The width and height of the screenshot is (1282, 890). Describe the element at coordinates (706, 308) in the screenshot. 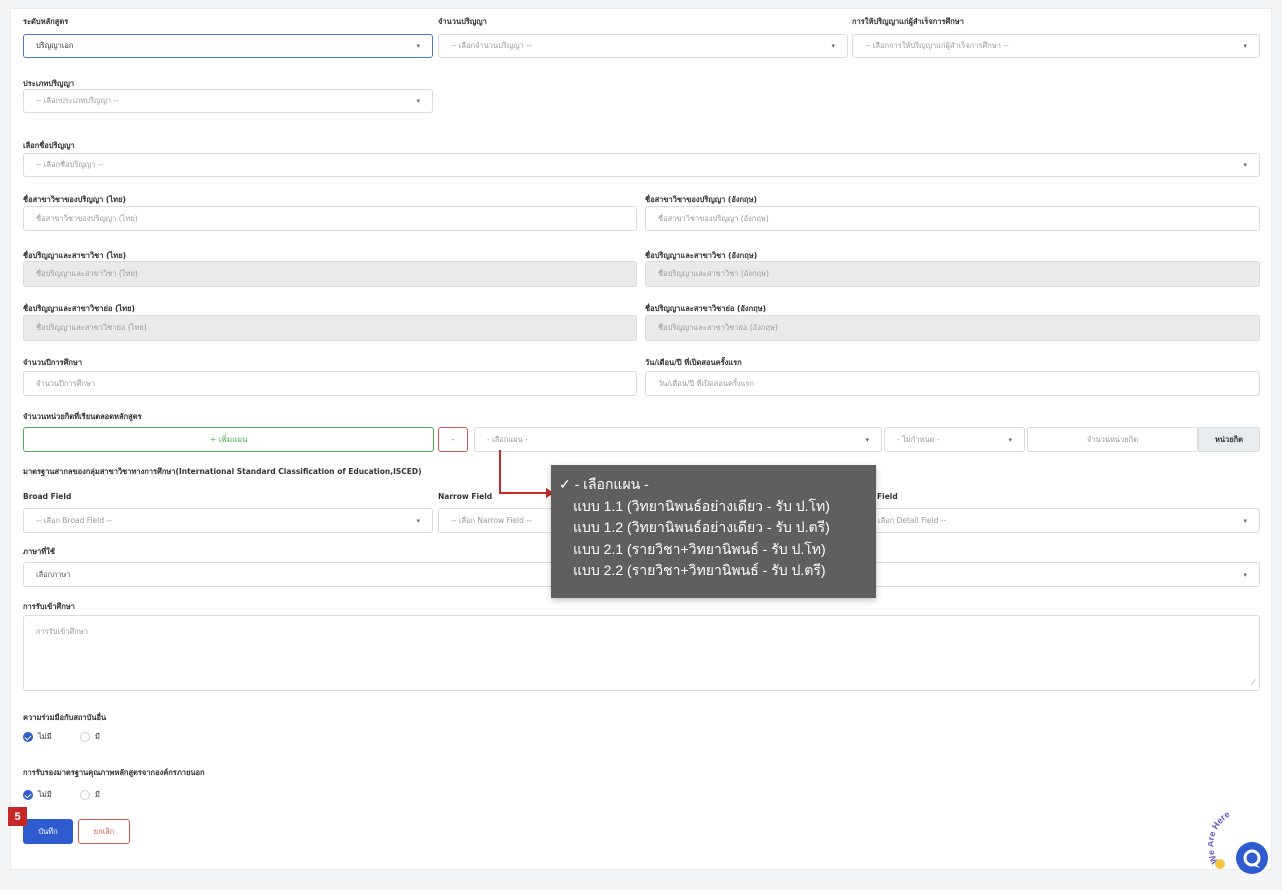

I see `degree-abbr-en-label: ชื่อปริญญาและสาขาวิชาย่อ (อังกฤษ)` at that location.